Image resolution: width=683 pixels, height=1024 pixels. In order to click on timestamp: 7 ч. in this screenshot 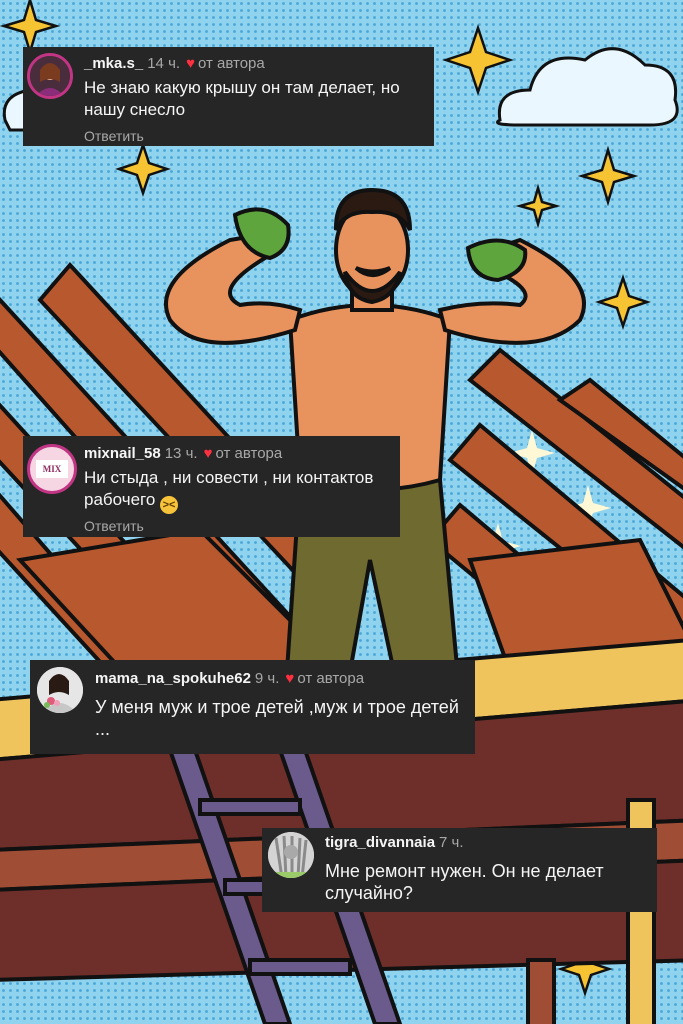, I will do `click(451, 842)`.